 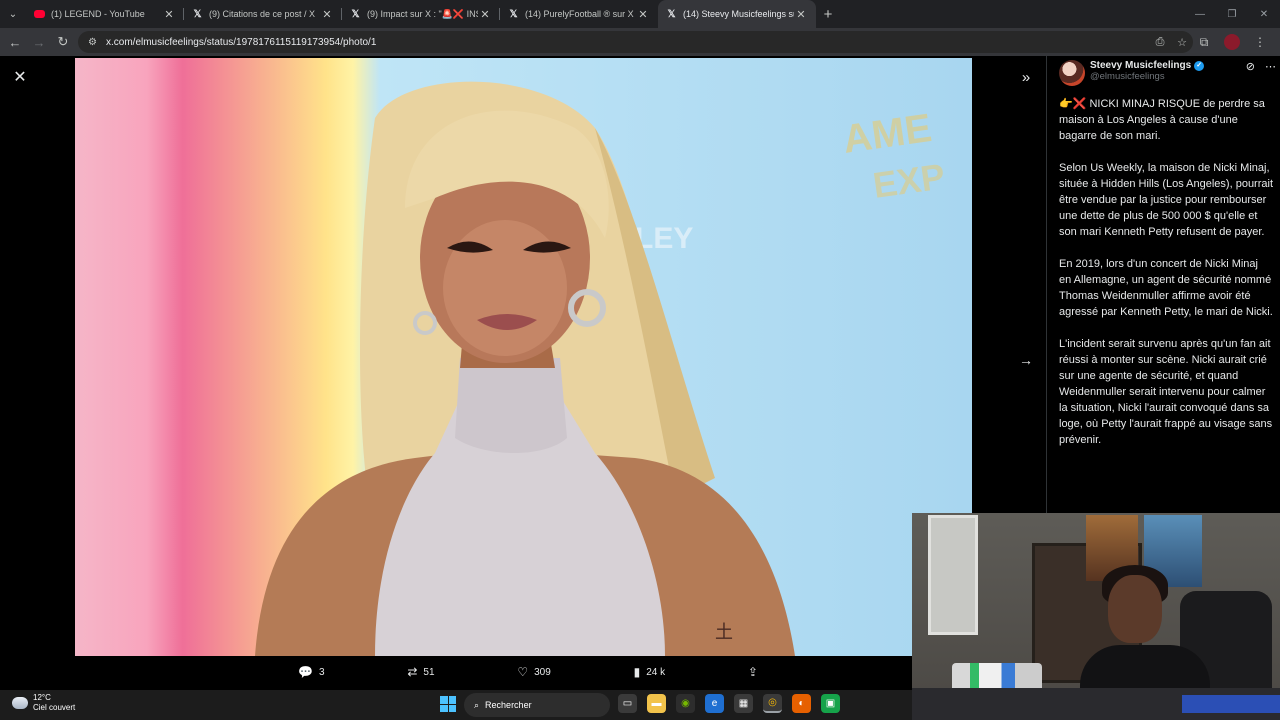 What do you see at coordinates (429, 672) in the screenshot?
I see `repost-count: 51` at bounding box center [429, 672].